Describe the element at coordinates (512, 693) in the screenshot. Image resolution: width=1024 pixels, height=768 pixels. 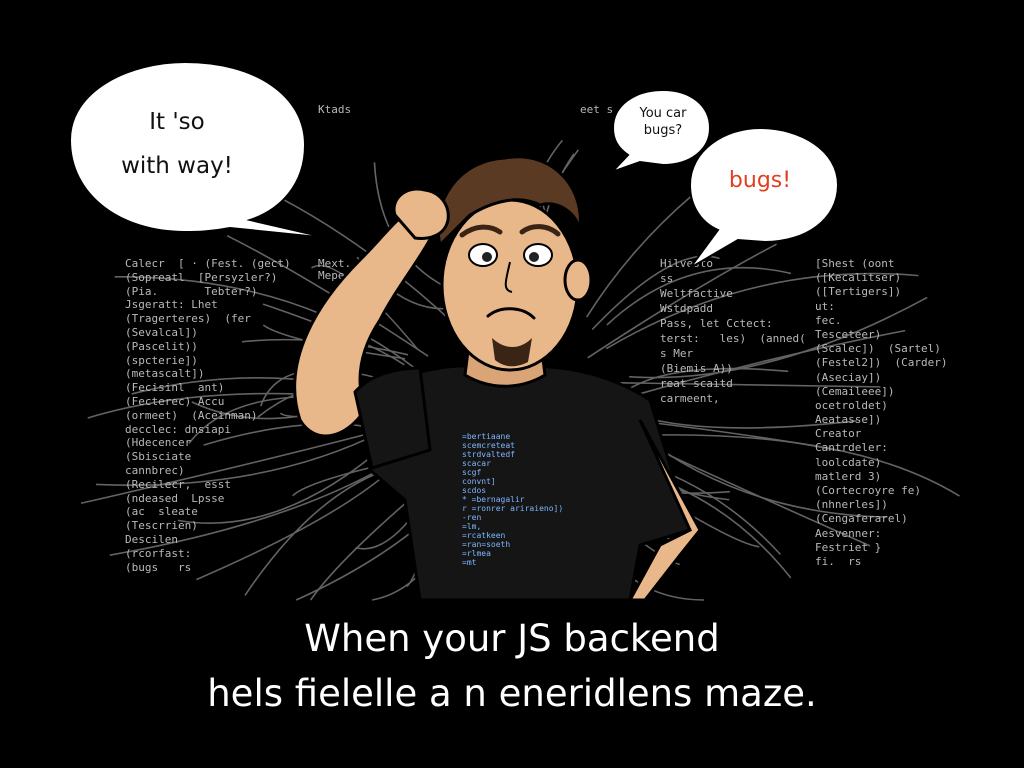
I see `caption-line-2: hels fielelle a n eneridlens maze.` at that location.